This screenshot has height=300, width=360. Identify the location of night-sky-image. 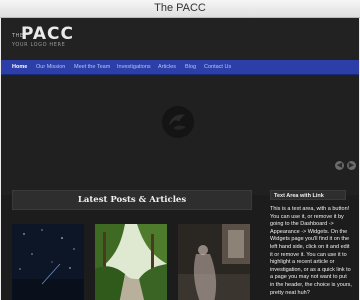
(48, 262).